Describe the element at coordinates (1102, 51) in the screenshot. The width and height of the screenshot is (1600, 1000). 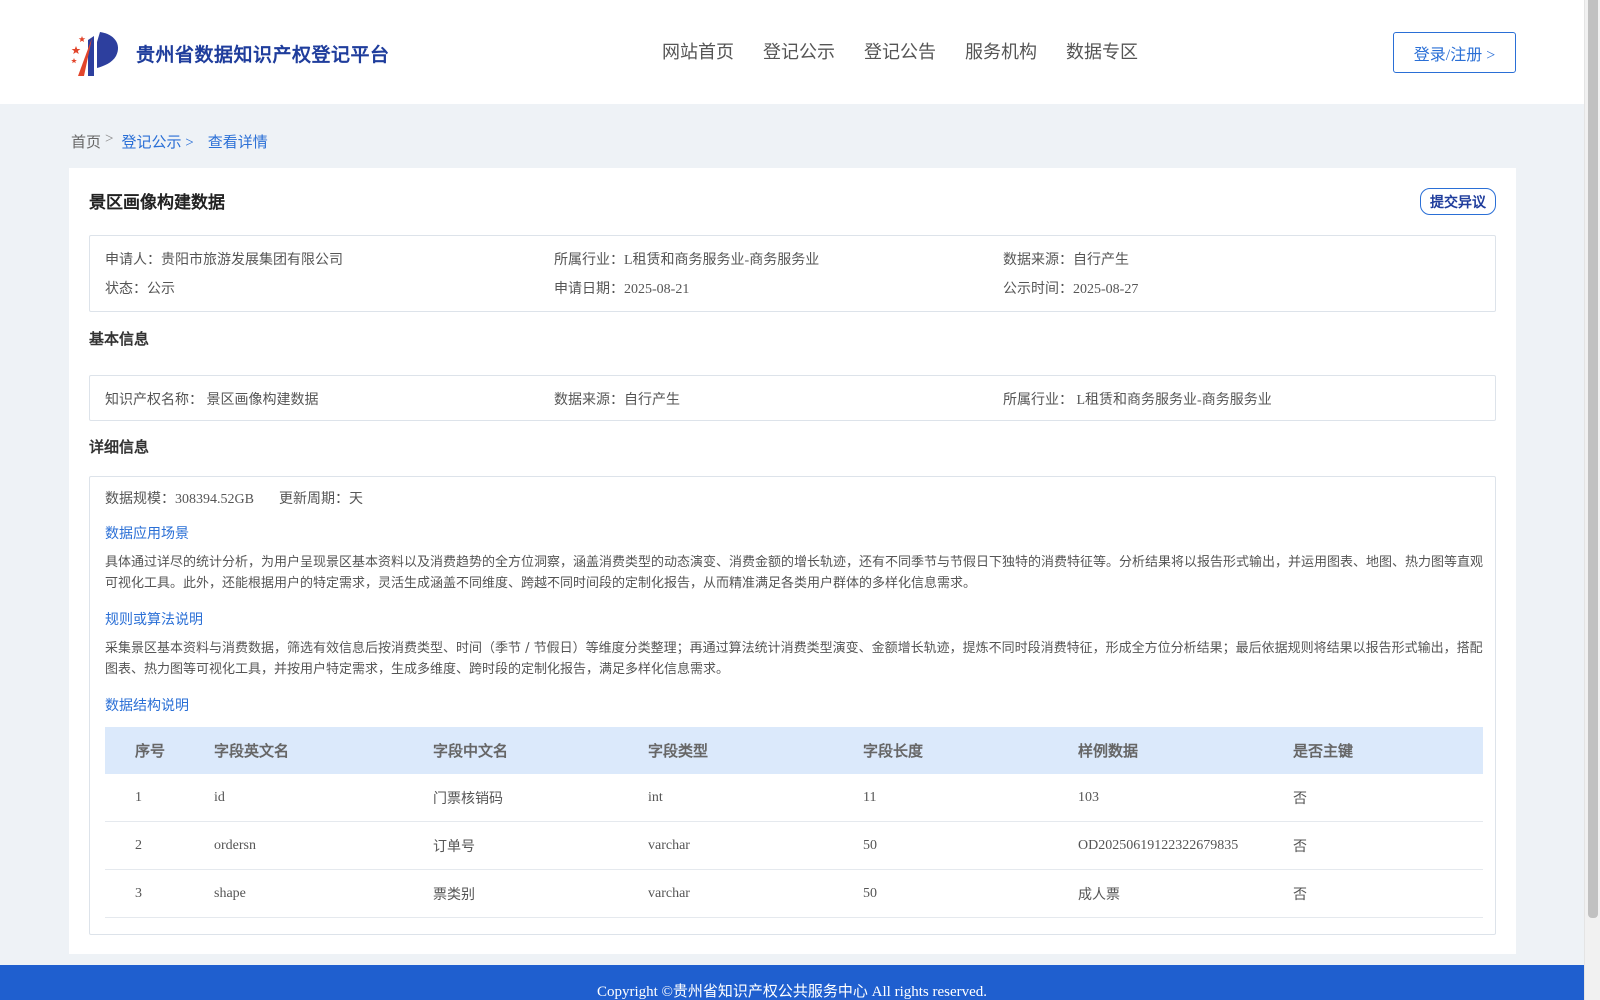
I see `nav-data-zone: 数据专区` at that location.